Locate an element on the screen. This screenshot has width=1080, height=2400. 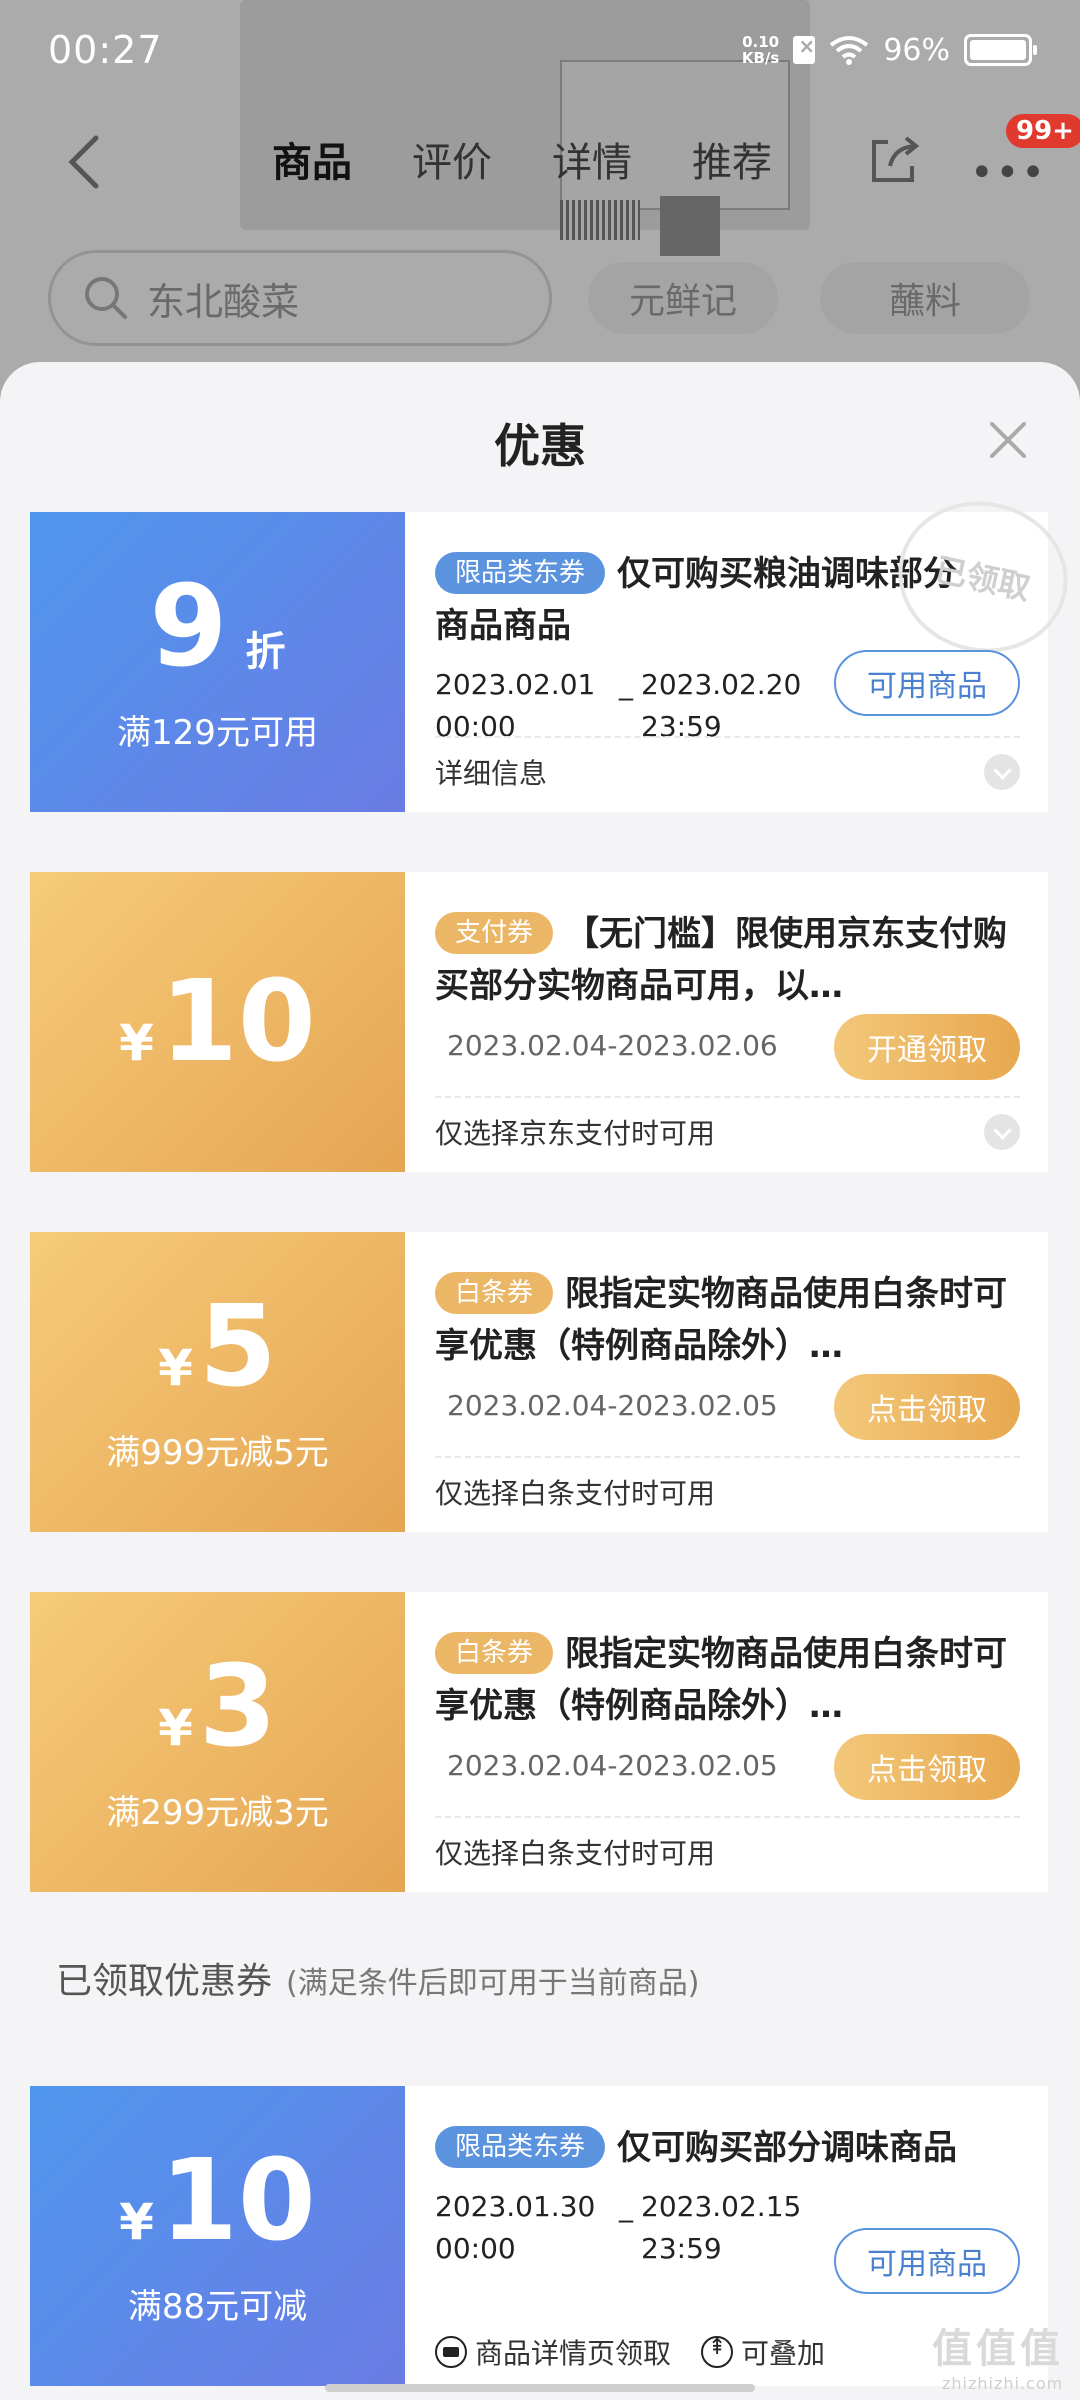
status-right: 0.10 KB/s 96% is located at coordinates (889, 50).